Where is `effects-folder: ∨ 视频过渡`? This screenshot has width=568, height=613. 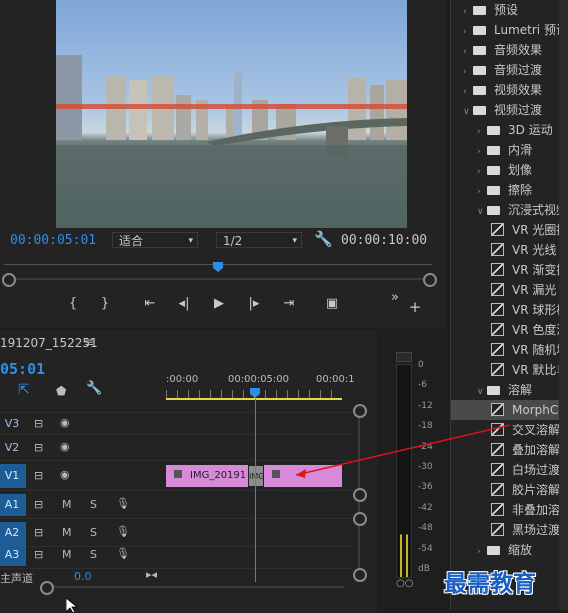 effects-folder: ∨ 视频过渡 is located at coordinates (509, 110).